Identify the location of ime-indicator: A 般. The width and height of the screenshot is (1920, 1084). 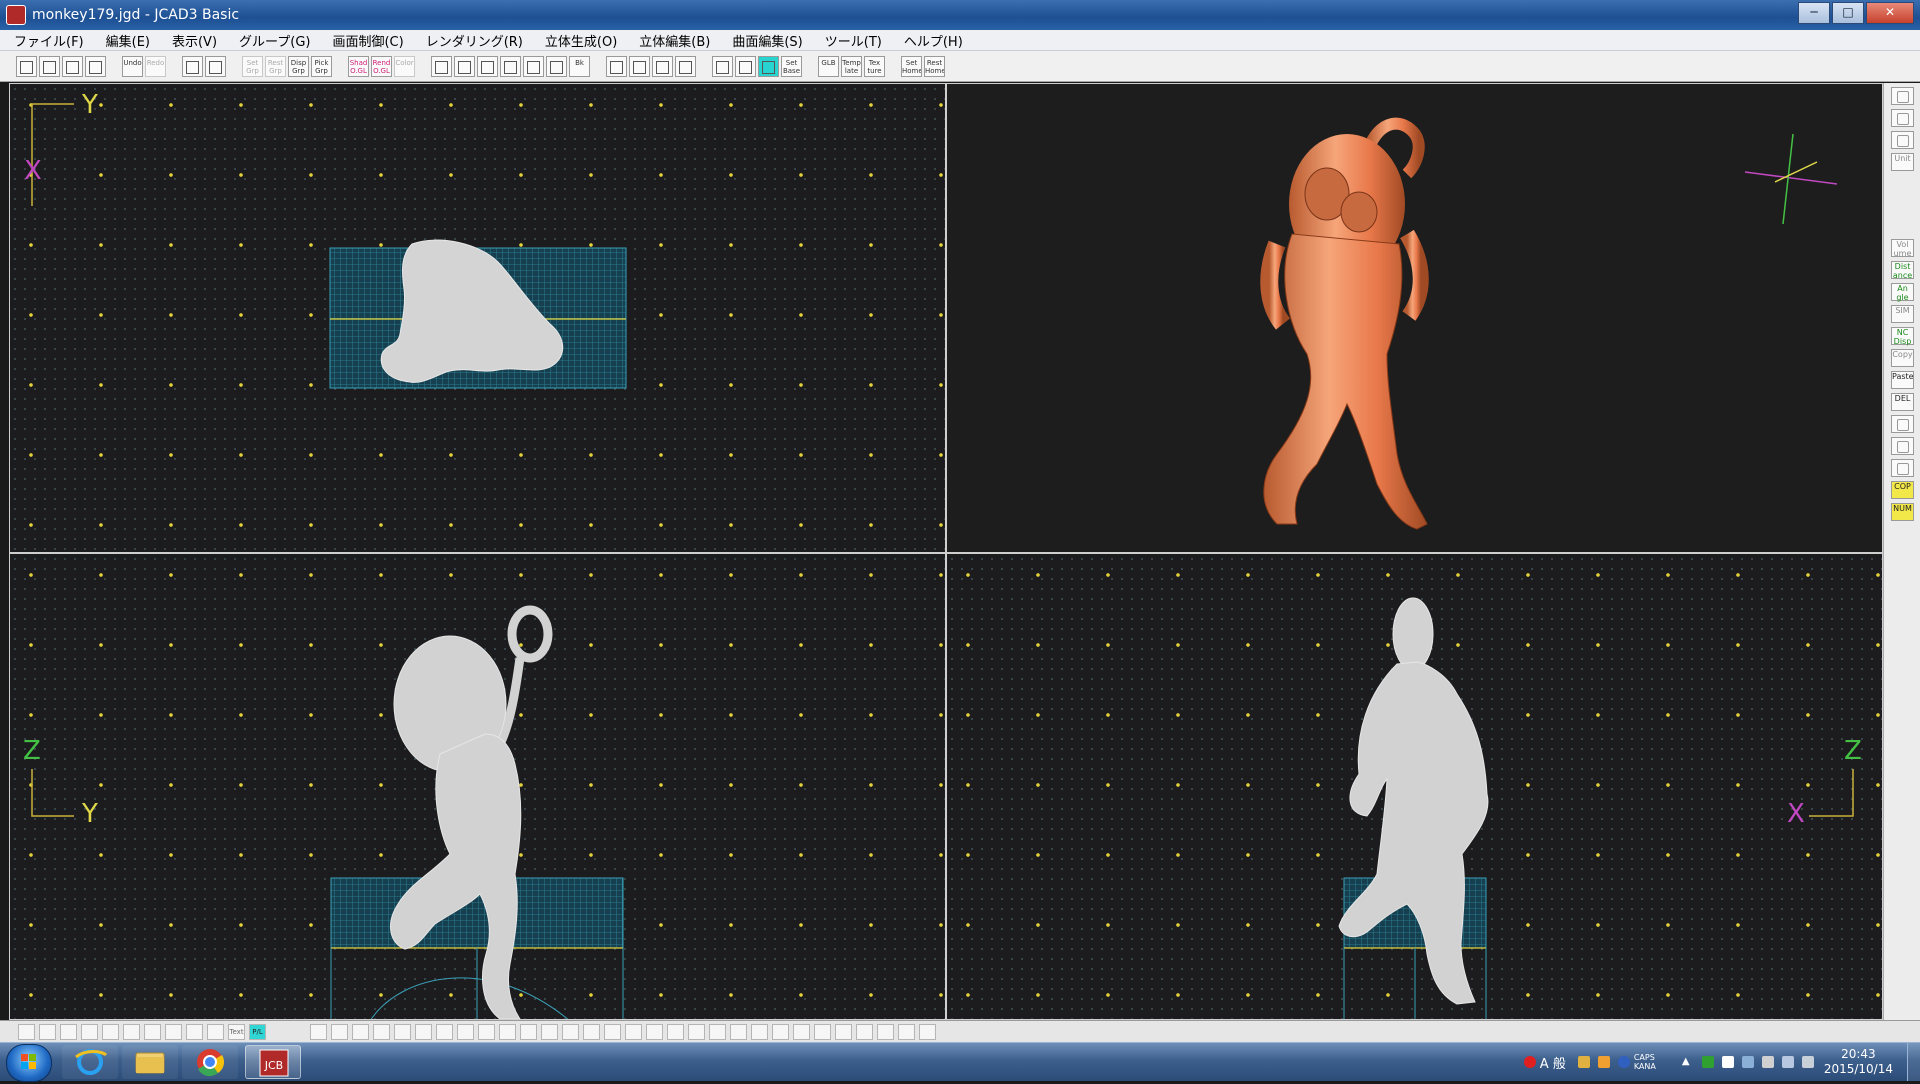
(1553, 1062).